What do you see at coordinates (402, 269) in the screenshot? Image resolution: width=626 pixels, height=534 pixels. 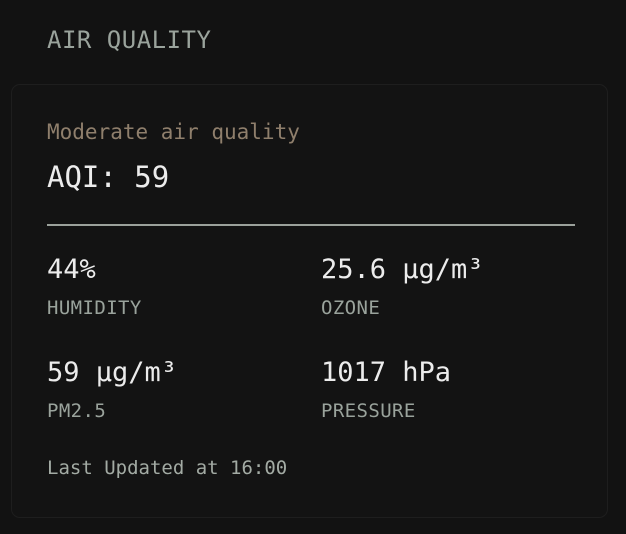 I see `metric-value: 25.6 μg/m³` at bounding box center [402, 269].